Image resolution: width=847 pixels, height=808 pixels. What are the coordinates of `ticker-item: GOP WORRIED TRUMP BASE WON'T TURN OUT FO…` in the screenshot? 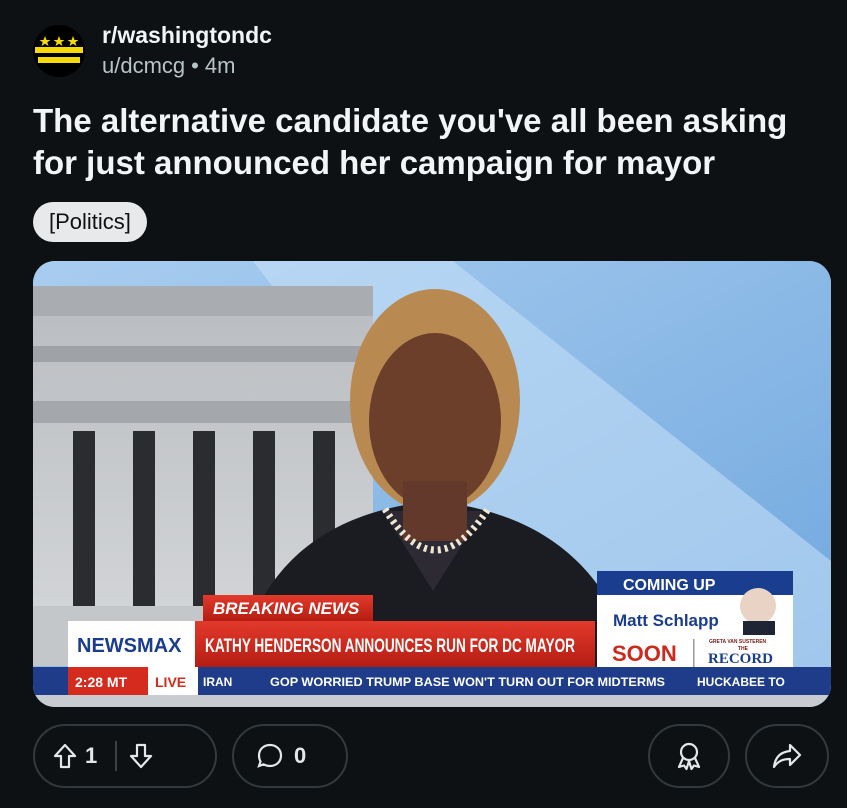 It's located at (467, 682).